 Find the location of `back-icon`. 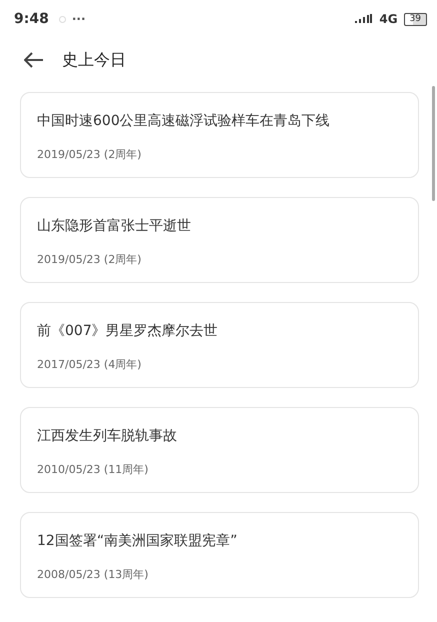

back-icon is located at coordinates (34, 60).